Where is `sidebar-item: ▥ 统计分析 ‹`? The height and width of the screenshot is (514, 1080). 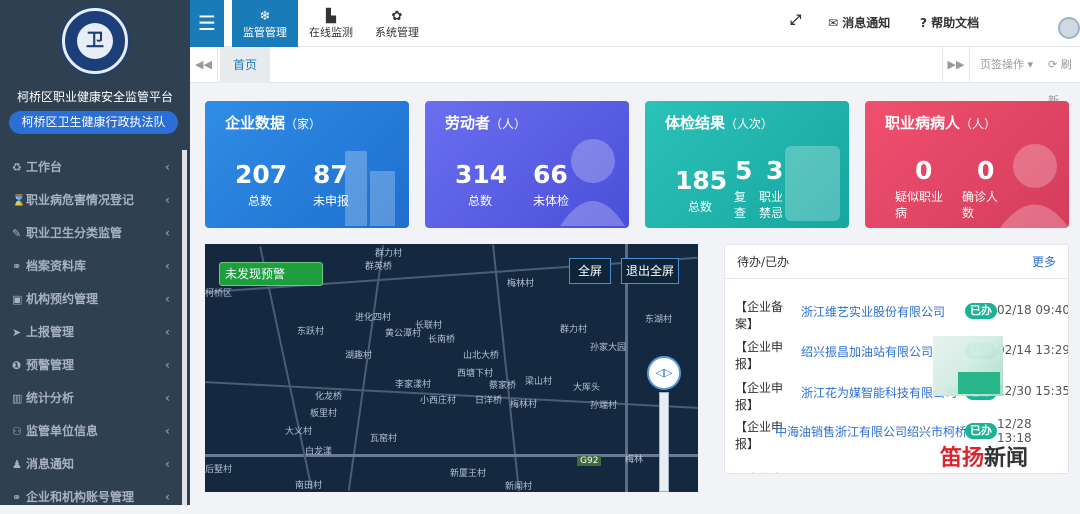 sidebar-item: ▥ 统计分析 ‹ is located at coordinates (91, 398).